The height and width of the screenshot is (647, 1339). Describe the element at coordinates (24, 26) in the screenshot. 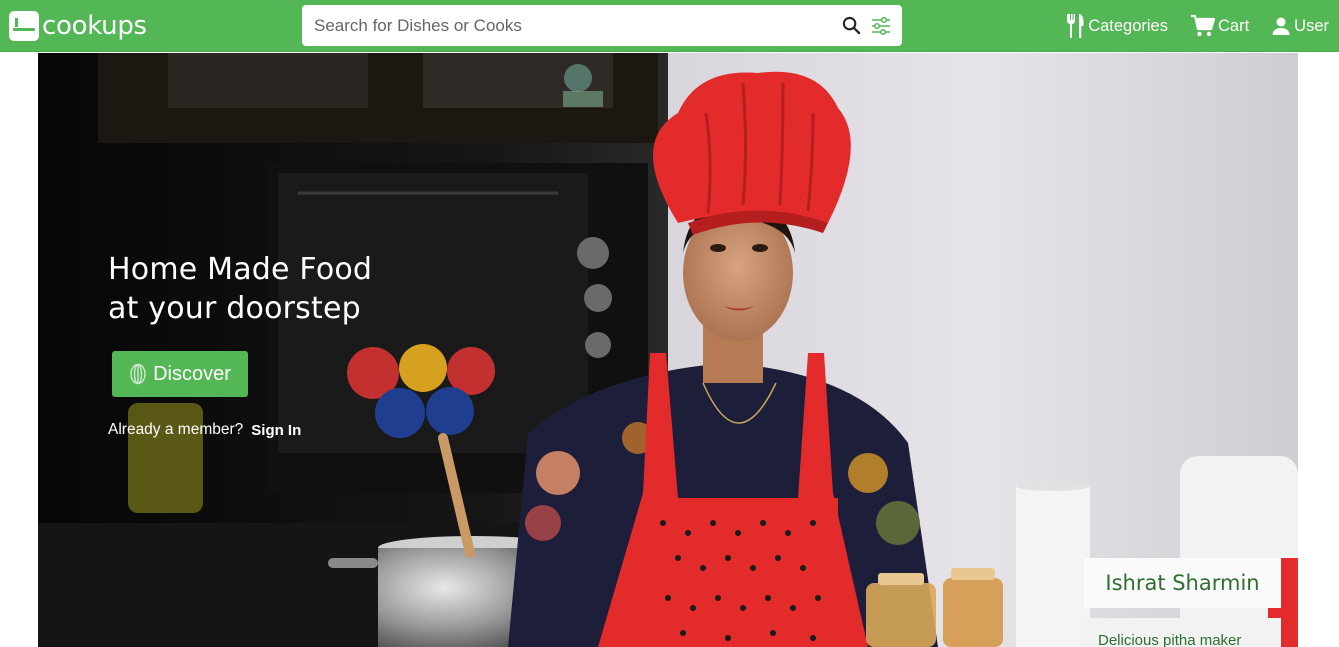

I see `brand-logo-icon` at that location.